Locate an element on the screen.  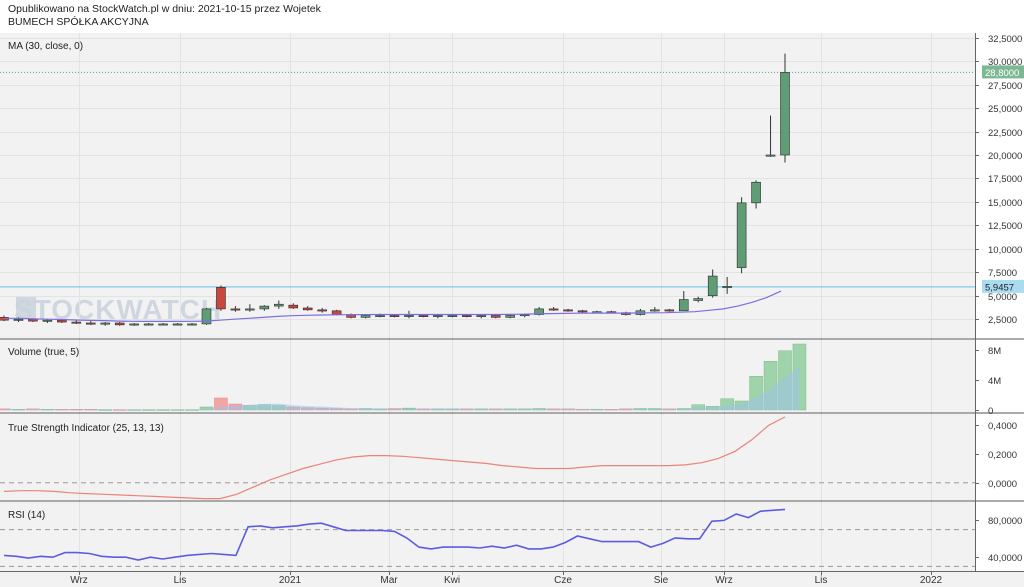
x-tick-label: Mar is located at coordinates (389, 580).